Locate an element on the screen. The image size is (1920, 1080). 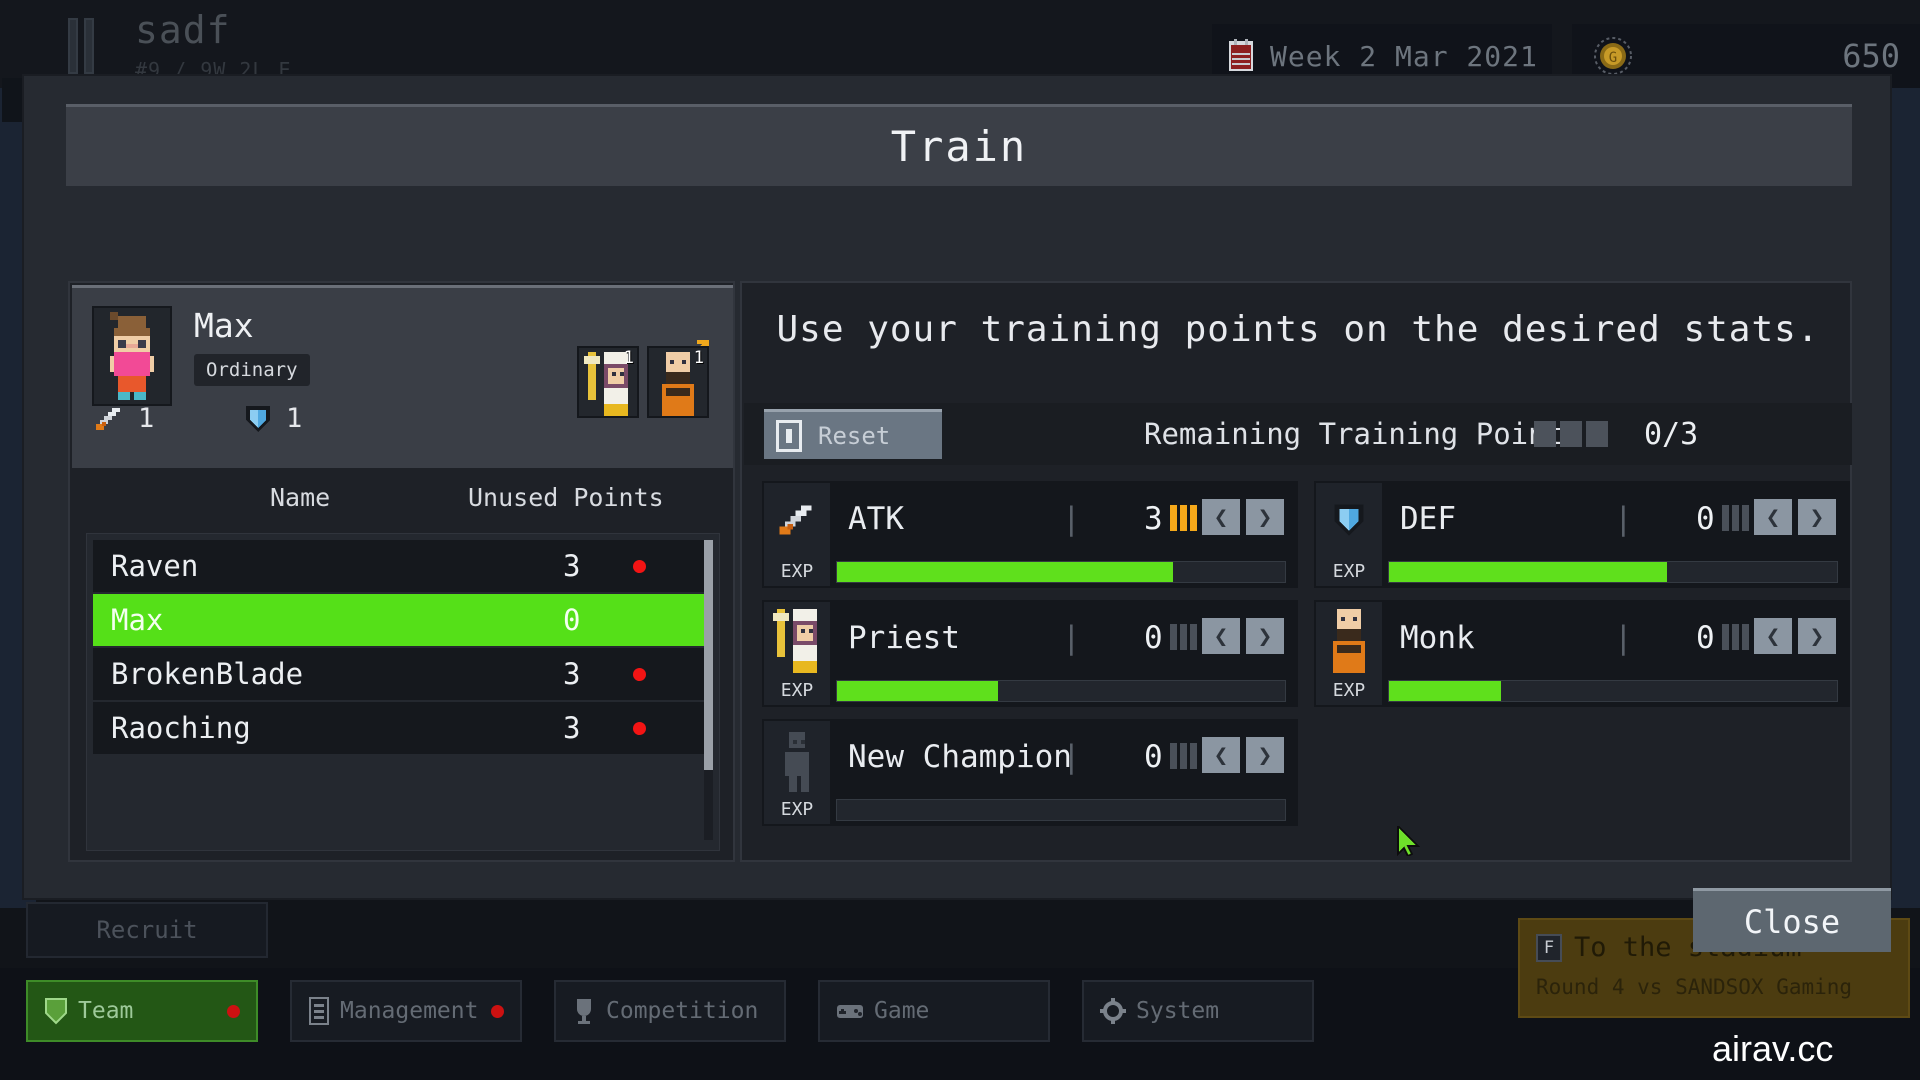
reset-button: Reset is located at coordinates (853, 434).